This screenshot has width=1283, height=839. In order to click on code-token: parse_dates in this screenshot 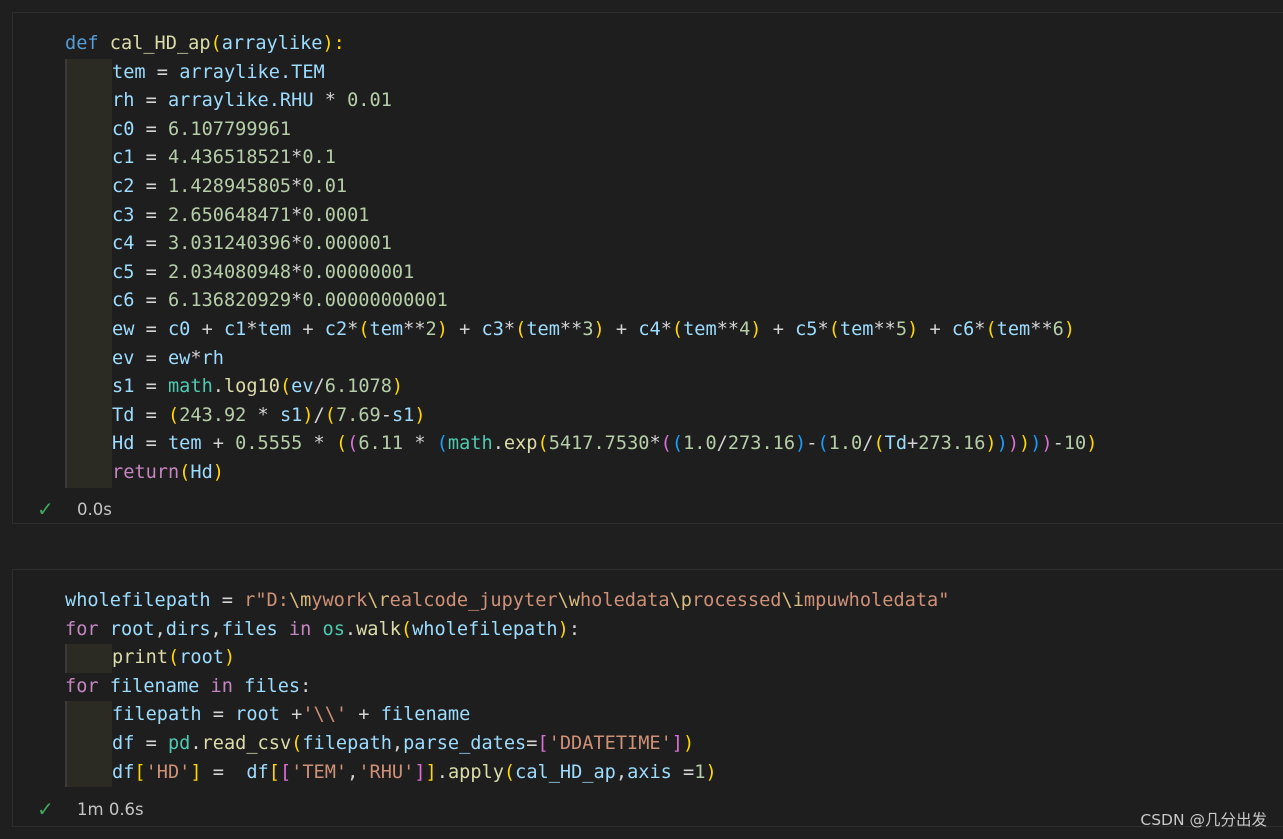, I will do `click(465, 743)`.